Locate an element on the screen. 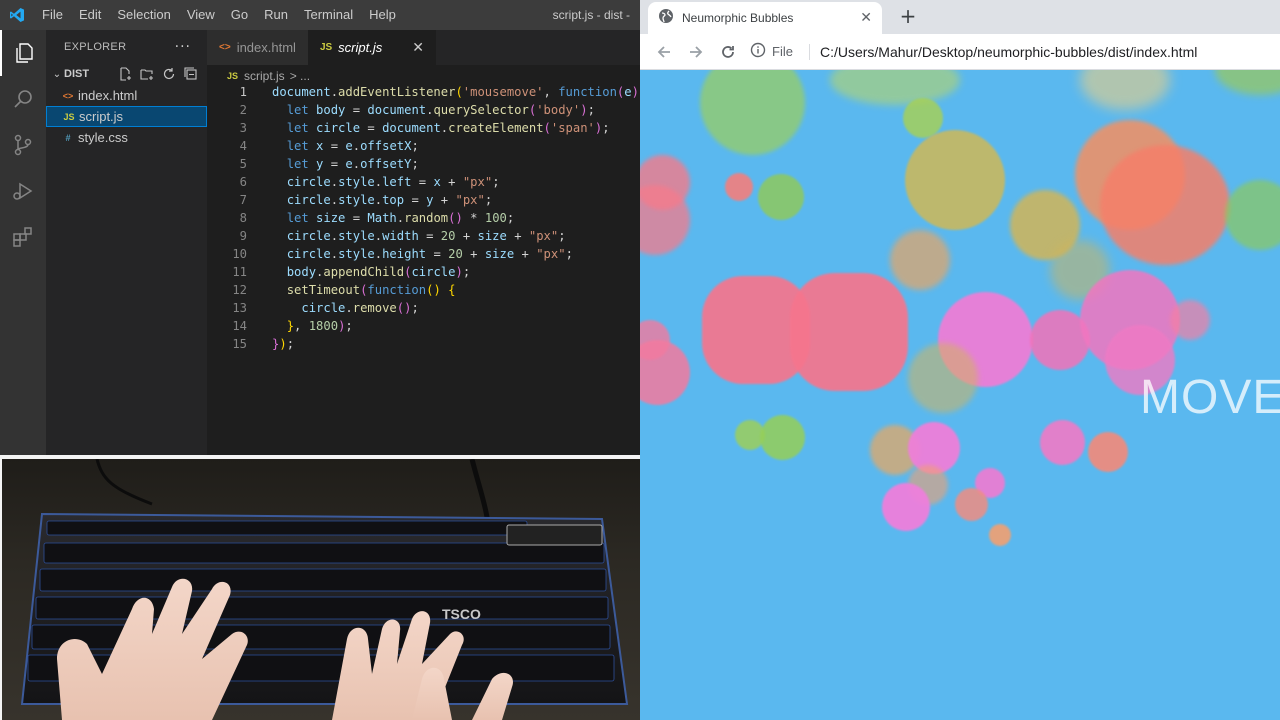 Image resolution: width=1280 pixels, height=720 pixels. line-number: 4 is located at coordinates (243, 146).